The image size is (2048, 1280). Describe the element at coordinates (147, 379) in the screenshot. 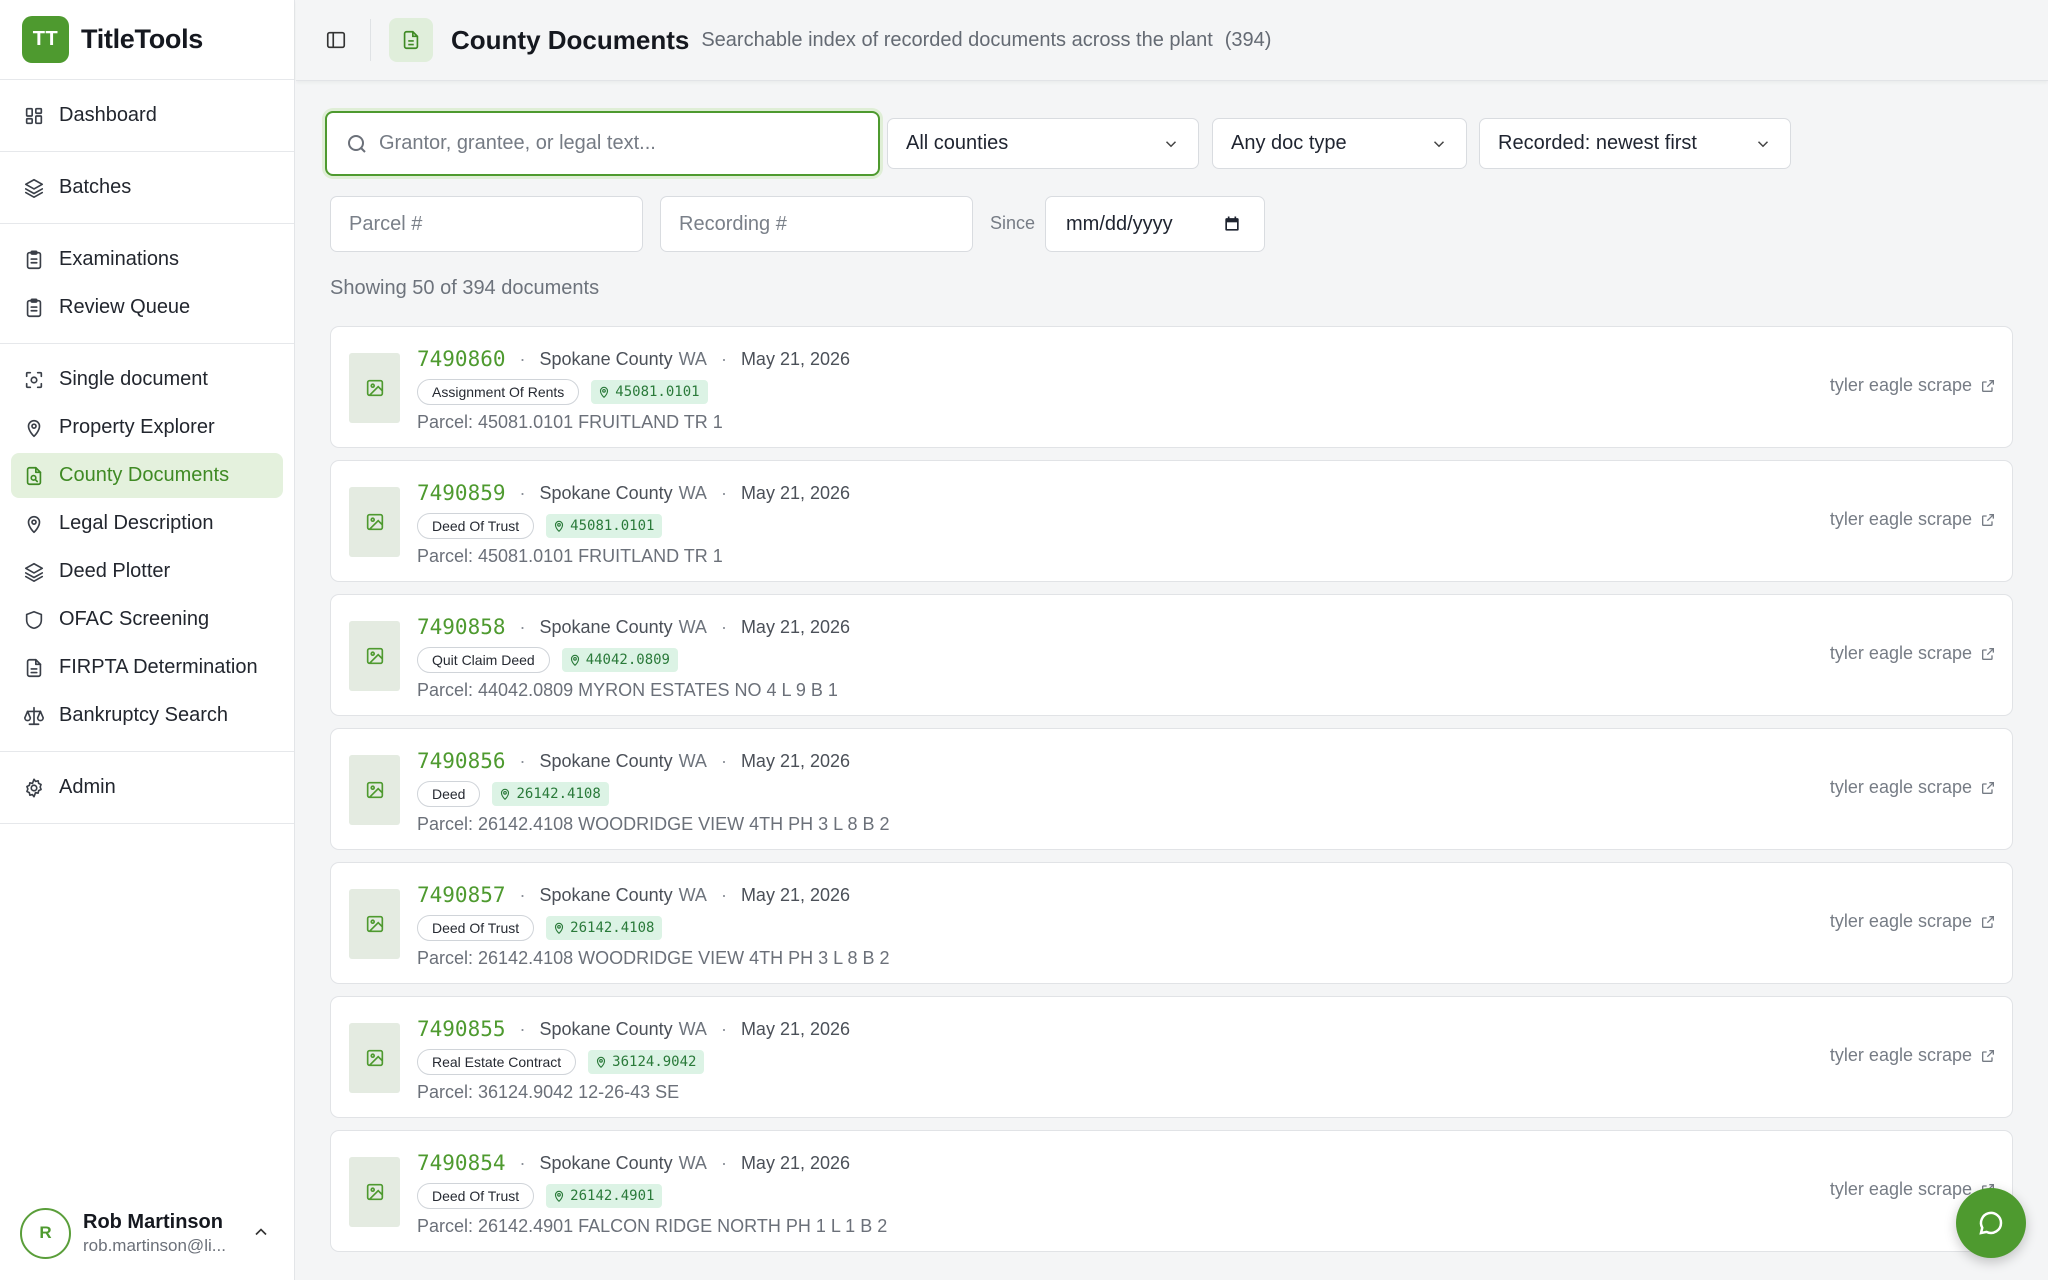

I see `sidebar-item-single-document: Single document` at that location.